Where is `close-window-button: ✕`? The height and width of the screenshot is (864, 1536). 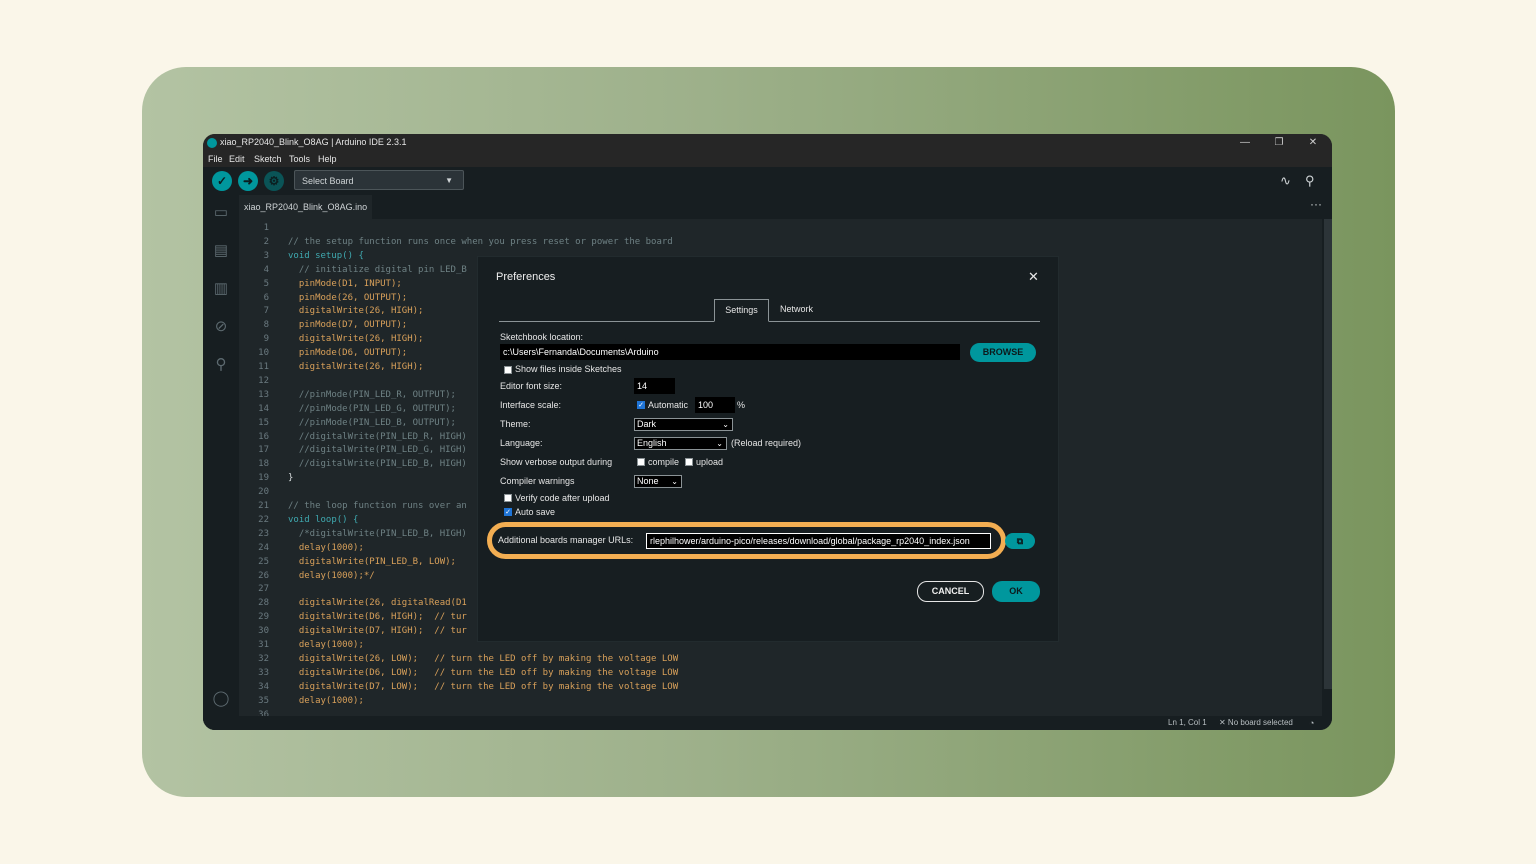 close-window-button: ✕ is located at coordinates (1313, 142).